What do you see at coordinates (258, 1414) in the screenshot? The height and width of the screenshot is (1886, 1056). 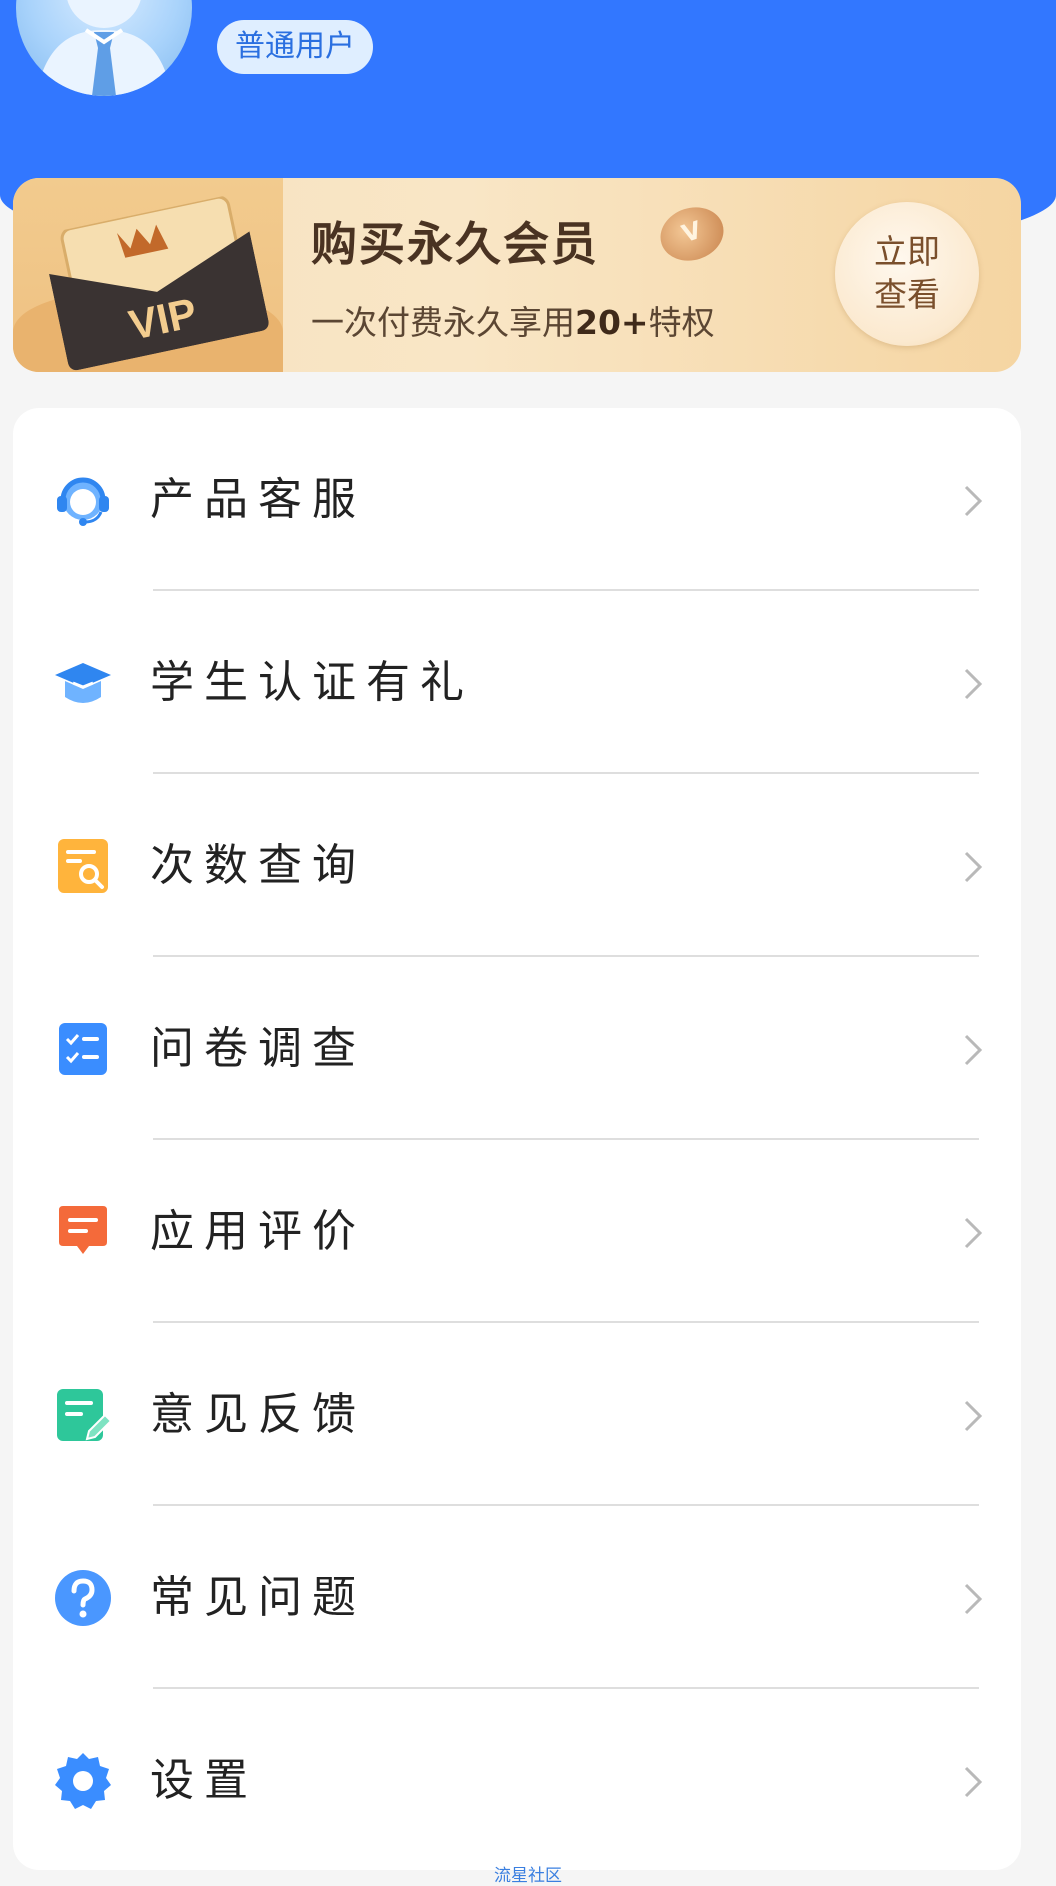 I see `menu-label: 意见反馈` at bounding box center [258, 1414].